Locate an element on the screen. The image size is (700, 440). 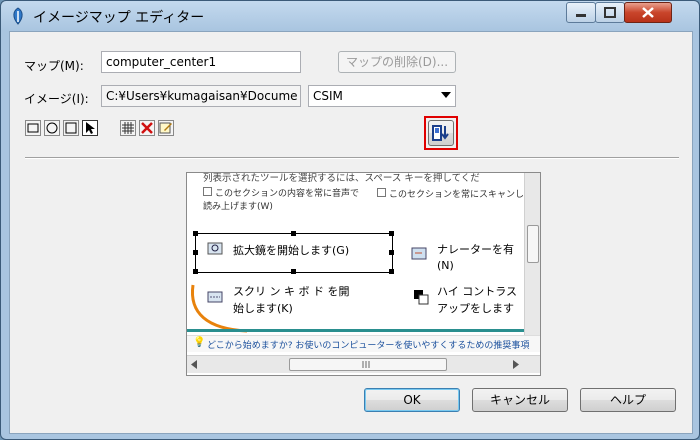
maximize-icon is located at coordinates (610, 12).